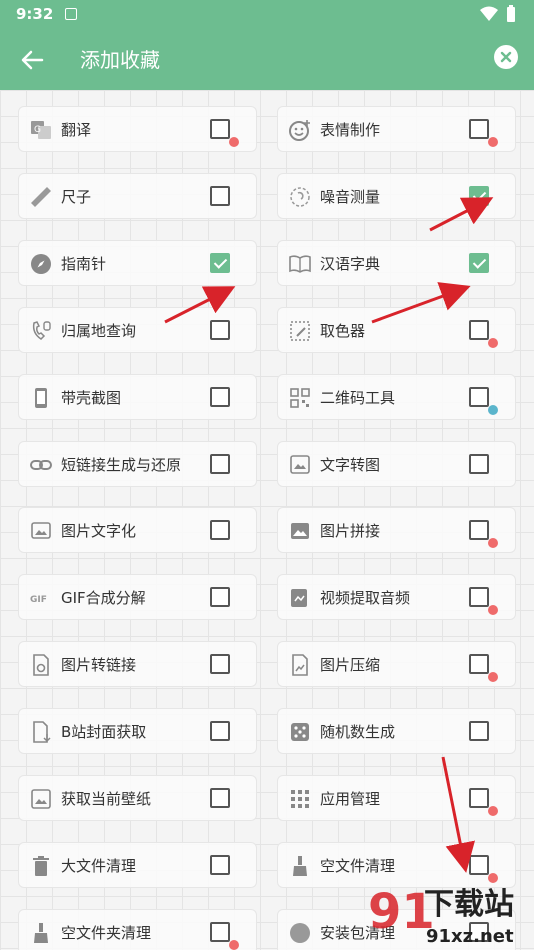 The height and width of the screenshot is (950, 534). What do you see at coordinates (137, 530) in the screenshot?
I see `tool-card: 图片文字化` at bounding box center [137, 530].